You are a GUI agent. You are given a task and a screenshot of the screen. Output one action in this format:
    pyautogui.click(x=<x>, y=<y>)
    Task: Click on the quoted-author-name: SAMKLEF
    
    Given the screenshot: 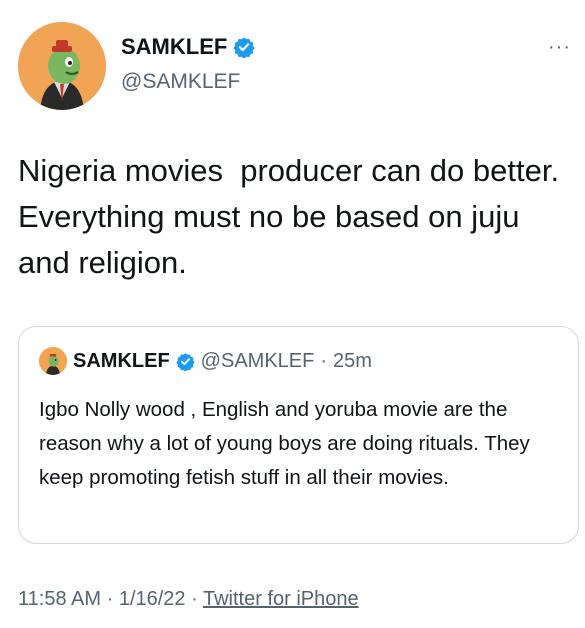 What is the action you would take?
    pyautogui.click(x=121, y=361)
    